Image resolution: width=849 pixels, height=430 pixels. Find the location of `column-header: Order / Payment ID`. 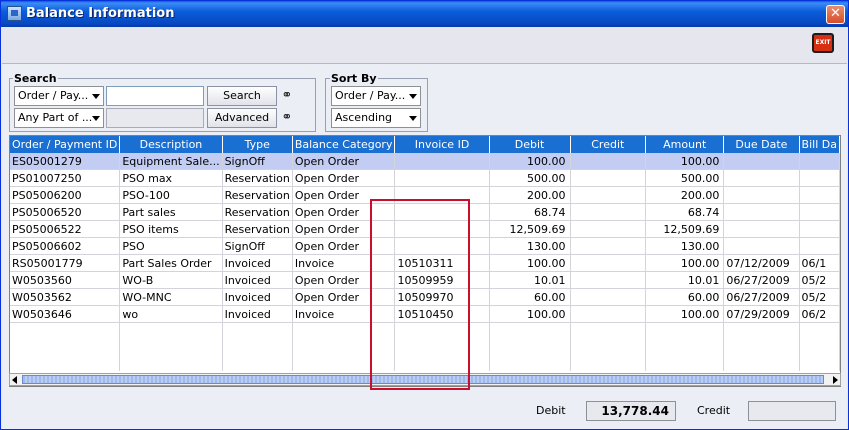

column-header: Order / Payment ID is located at coordinates (65, 144).